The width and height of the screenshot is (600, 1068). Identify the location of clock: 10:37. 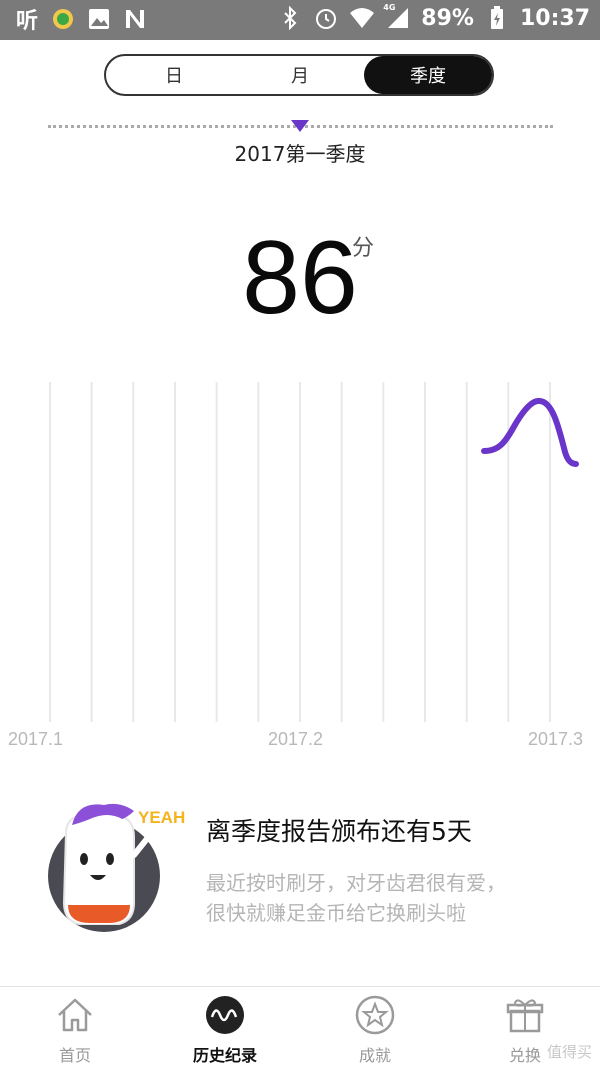
(554, 18).